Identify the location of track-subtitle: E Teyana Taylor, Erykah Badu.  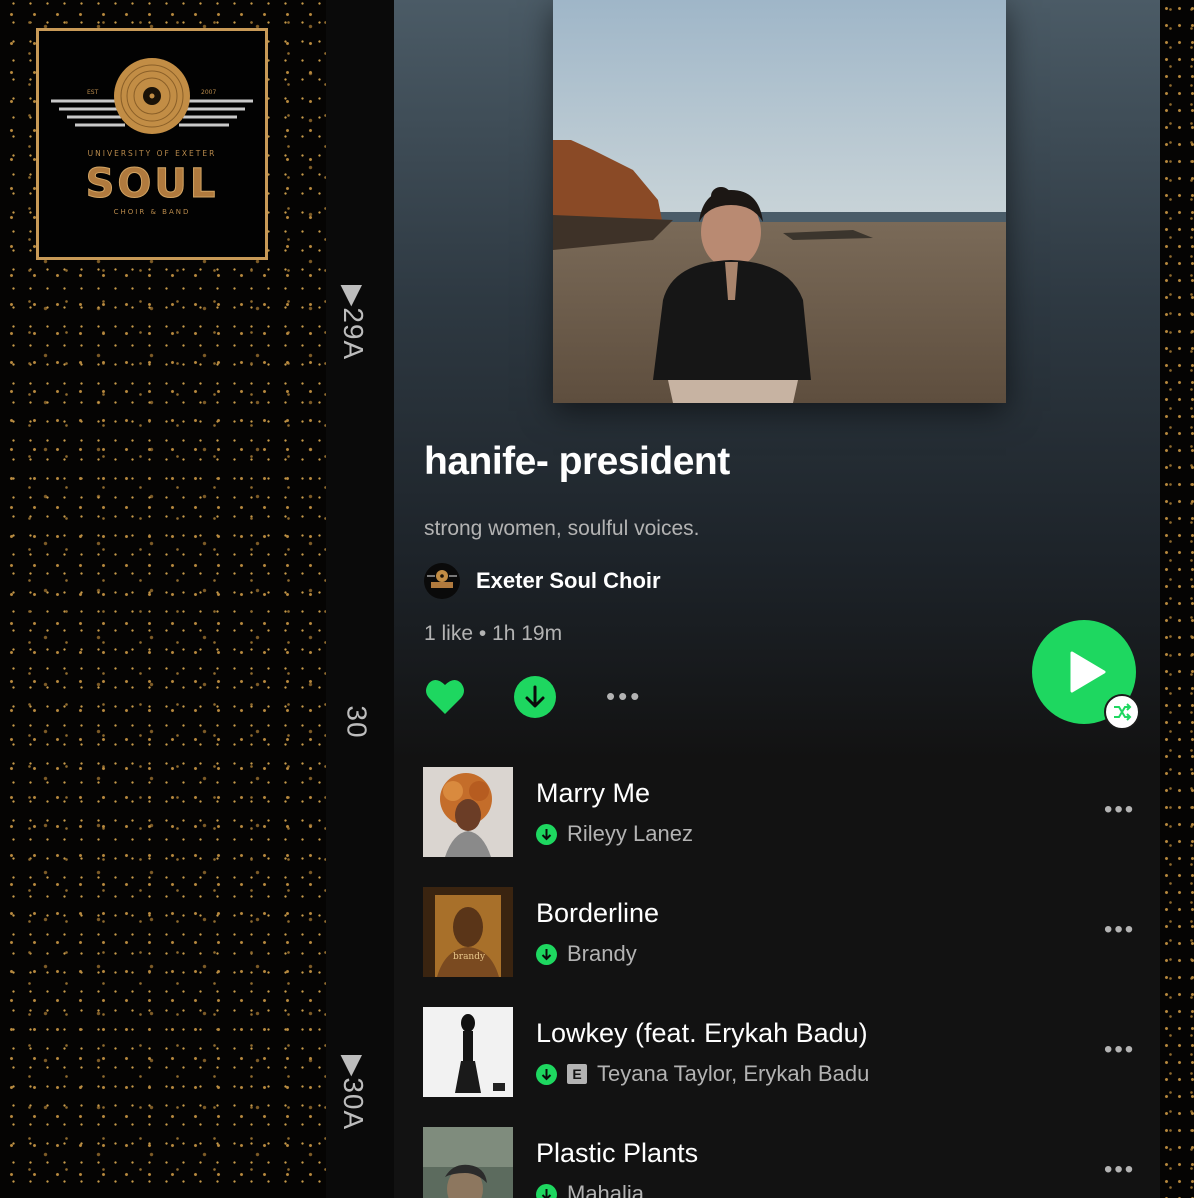
(703, 1073).